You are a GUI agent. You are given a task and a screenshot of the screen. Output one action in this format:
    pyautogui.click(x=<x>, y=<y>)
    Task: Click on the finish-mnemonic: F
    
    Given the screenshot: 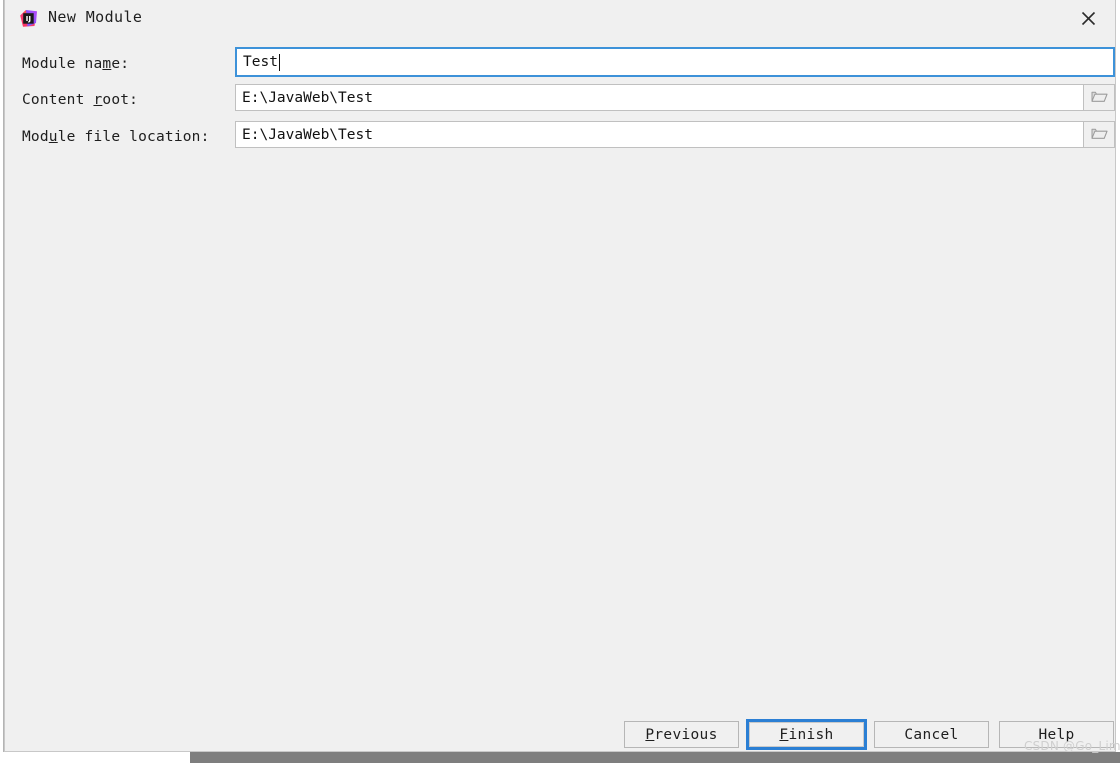 What is the action you would take?
    pyautogui.click(x=784, y=734)
    